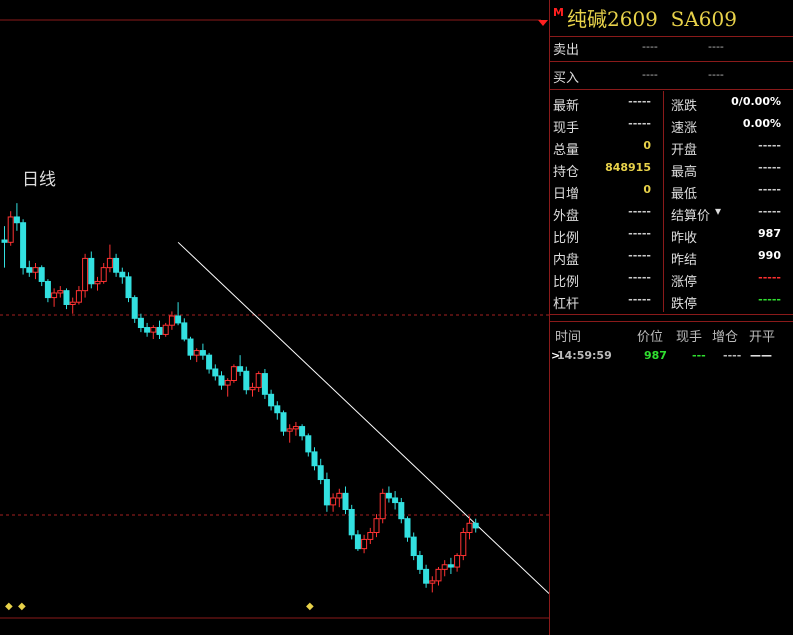 The width and height of the screenshot is (793, 635). I want to click on stat-label: 跌停, so click(684, 304).